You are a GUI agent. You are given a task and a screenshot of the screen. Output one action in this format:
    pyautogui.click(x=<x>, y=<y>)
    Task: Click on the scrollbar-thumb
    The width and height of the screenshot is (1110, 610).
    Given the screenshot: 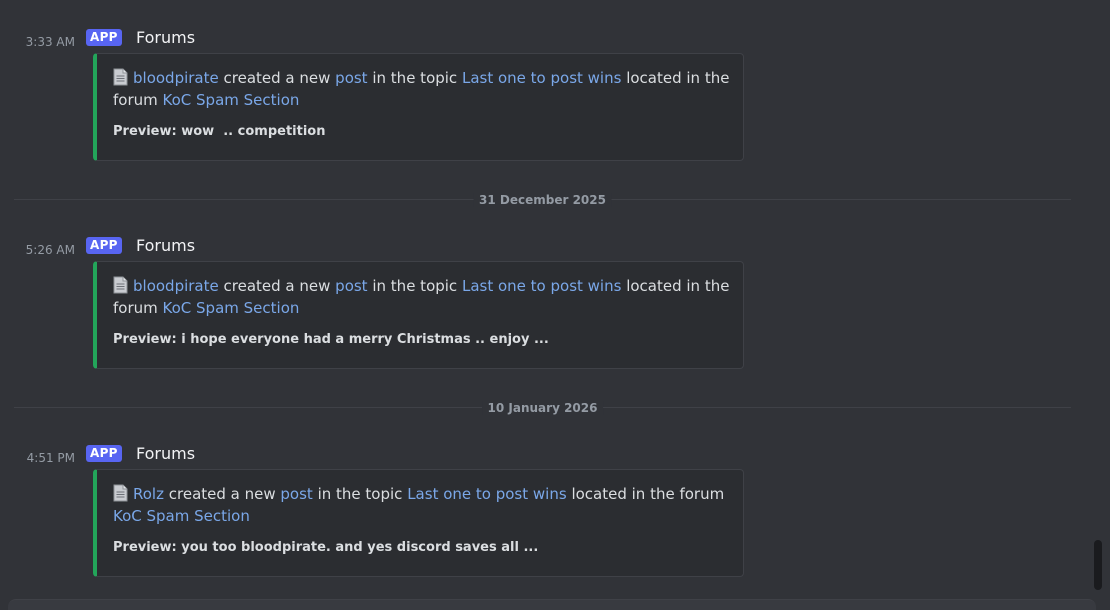 What is the action you would take?
    pyautogui.click(x=1098, y=565)
    